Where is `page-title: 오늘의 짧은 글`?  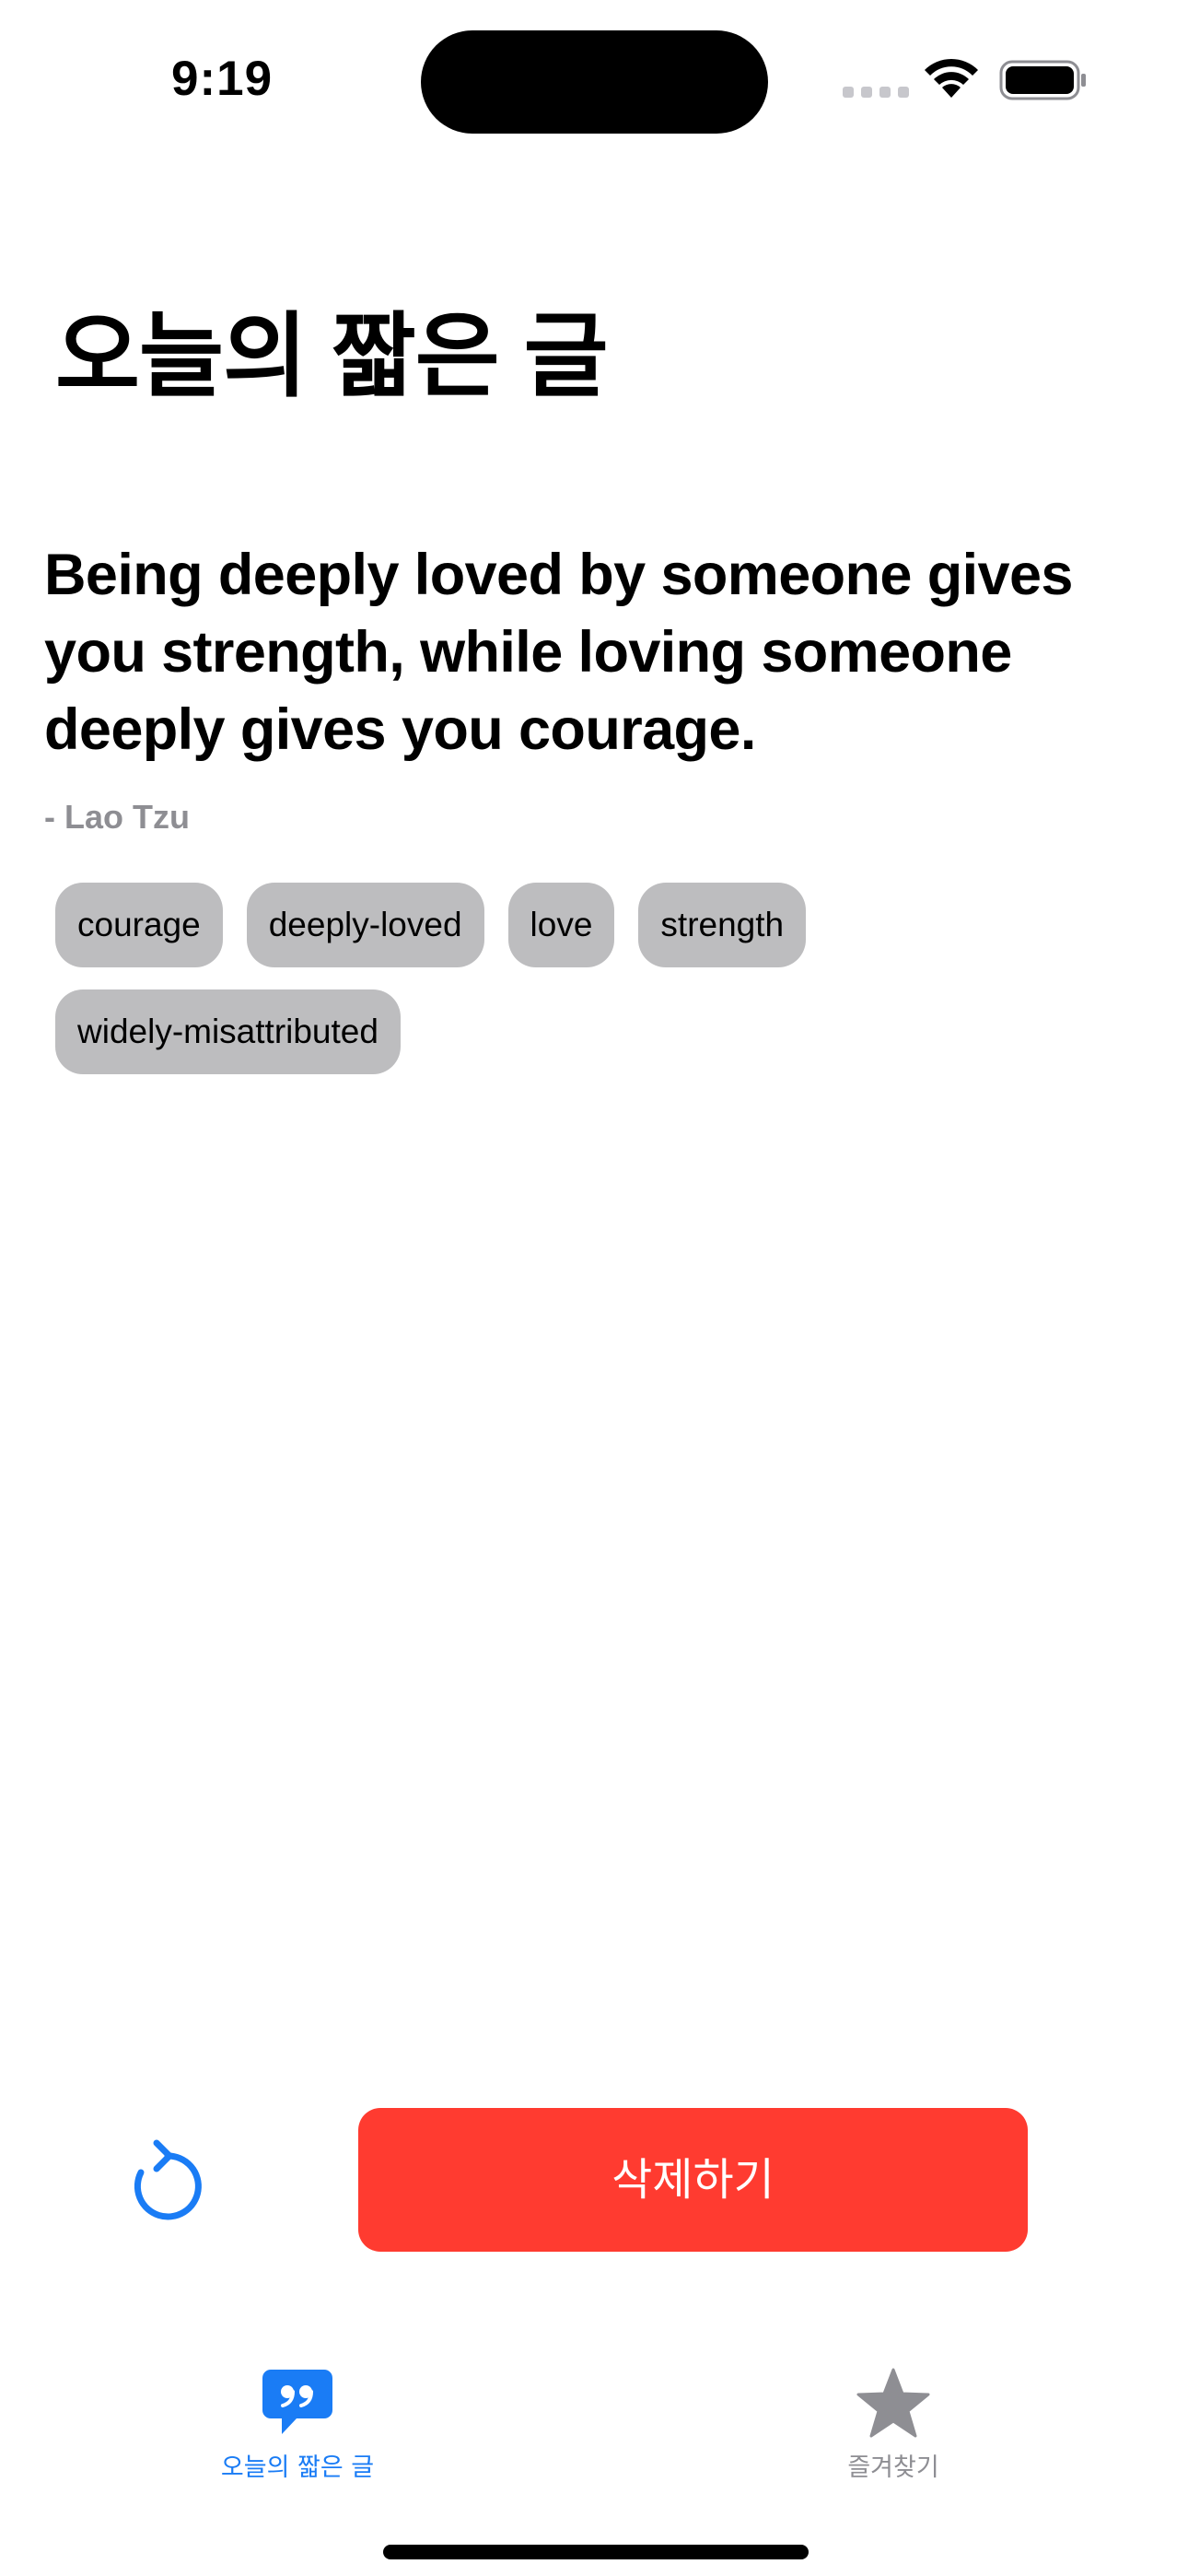 page-title: 오늘의 짧은 글 is located at coordinates (332, 356).